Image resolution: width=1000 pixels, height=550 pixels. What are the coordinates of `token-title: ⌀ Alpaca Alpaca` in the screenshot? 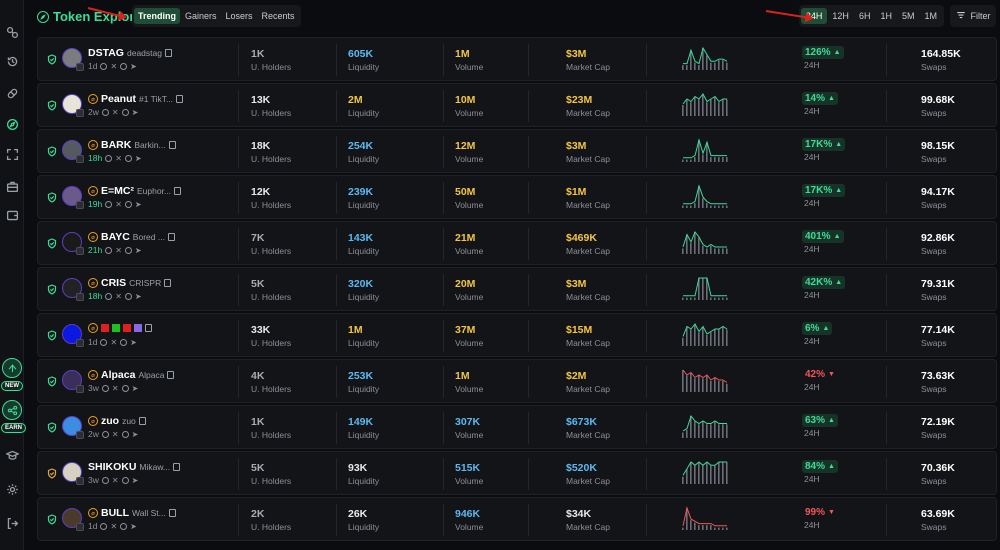 It's located at (131, 375).